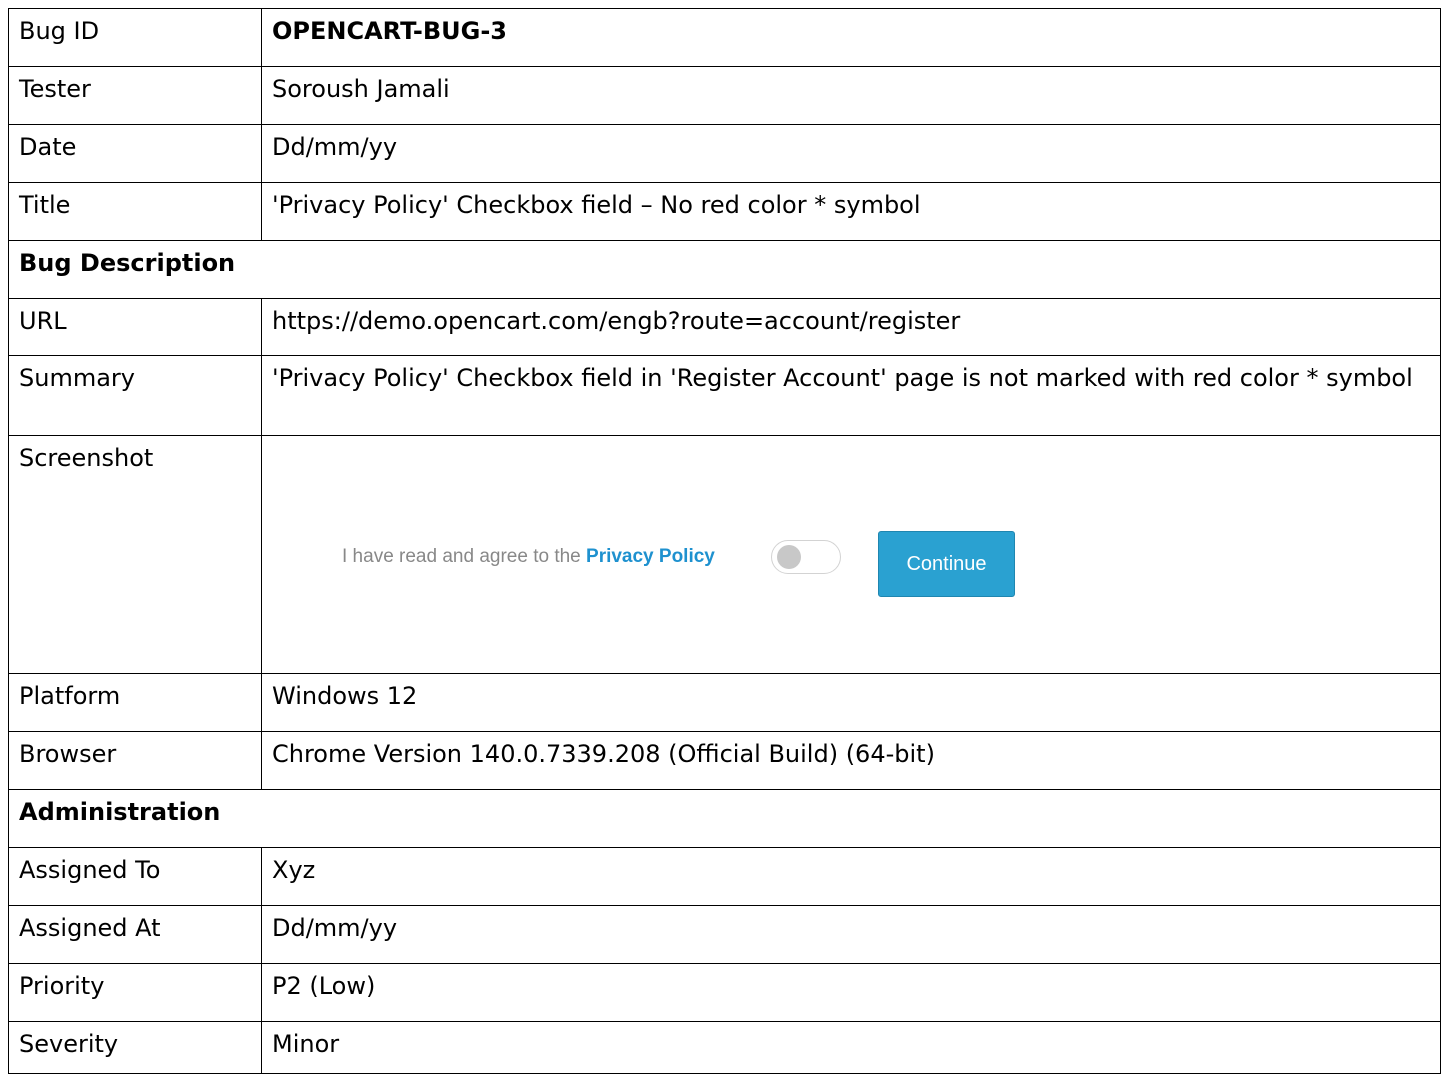  I want to click on platform-row: Platform Windows 12, so click(724, 702).